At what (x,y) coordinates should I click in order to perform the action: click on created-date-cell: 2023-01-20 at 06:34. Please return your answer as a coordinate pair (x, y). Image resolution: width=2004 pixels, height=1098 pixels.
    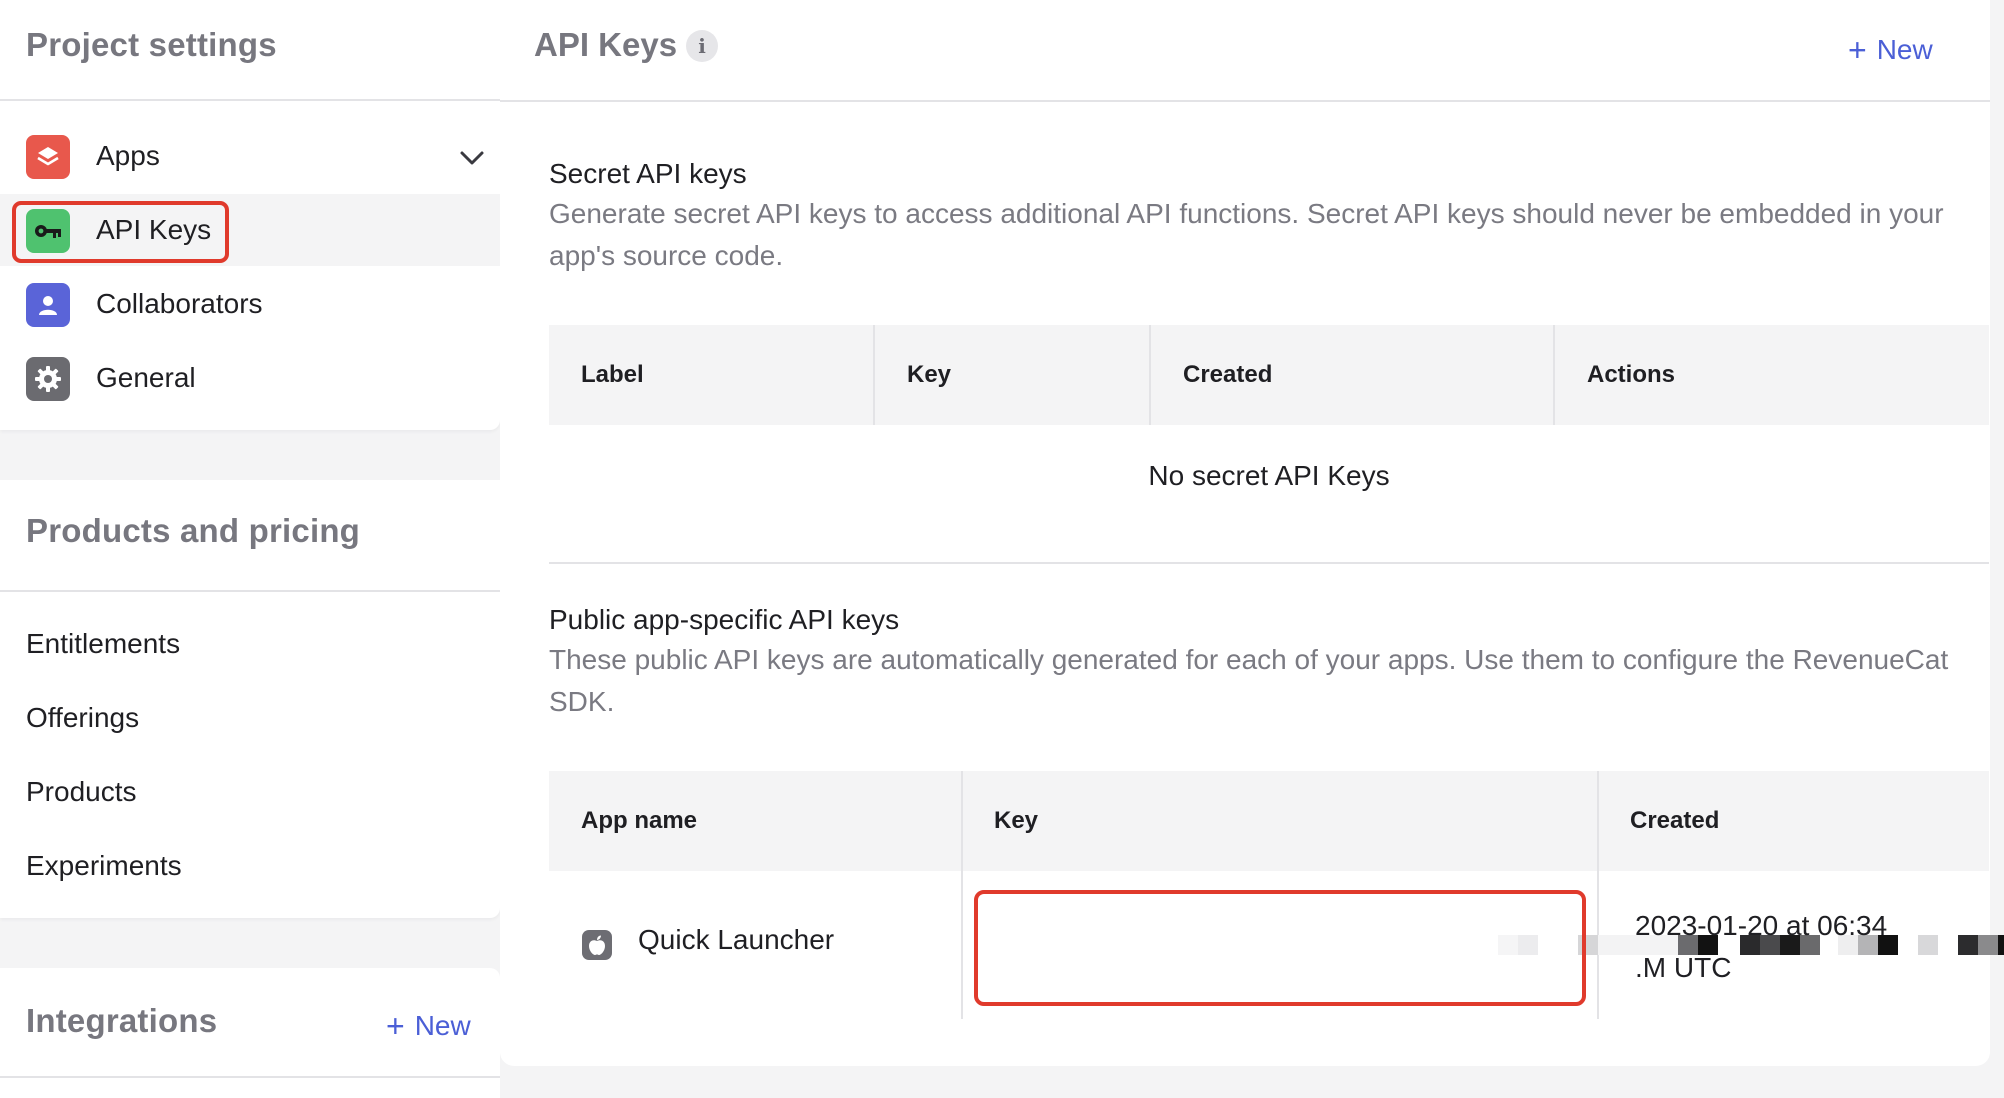
    Looking at the image, I should click on (1761, 925).